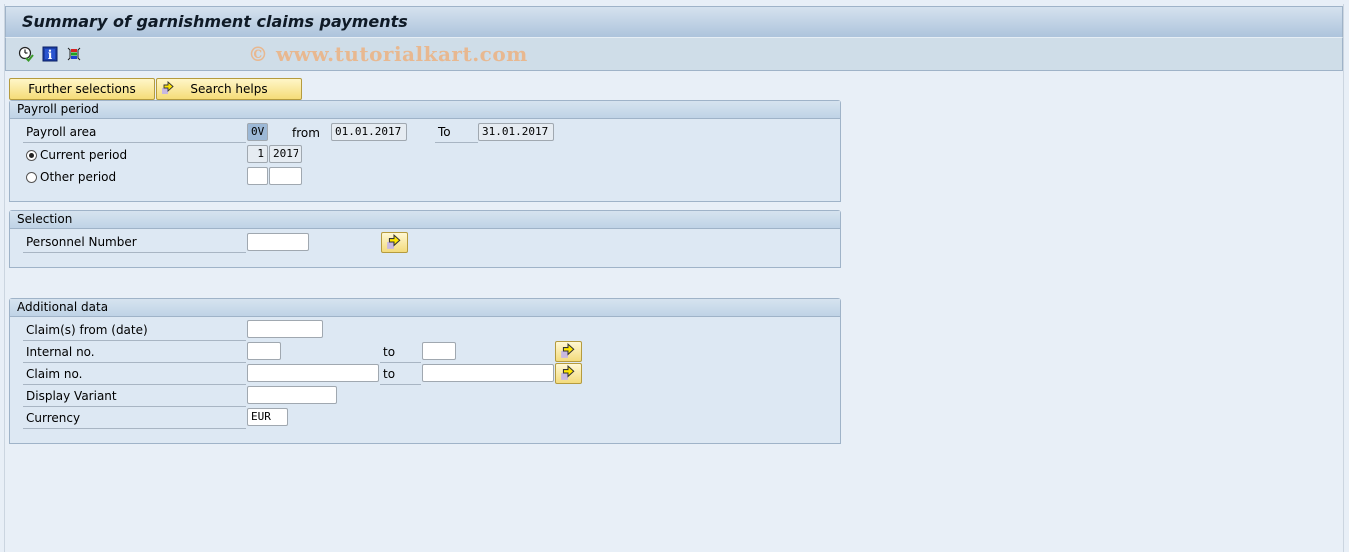 The height and width of the screenshot is (552, 1349). Describe the element at coordinates (84, 155) in the screenshot. I see `current-period-label: Current period` at that location.